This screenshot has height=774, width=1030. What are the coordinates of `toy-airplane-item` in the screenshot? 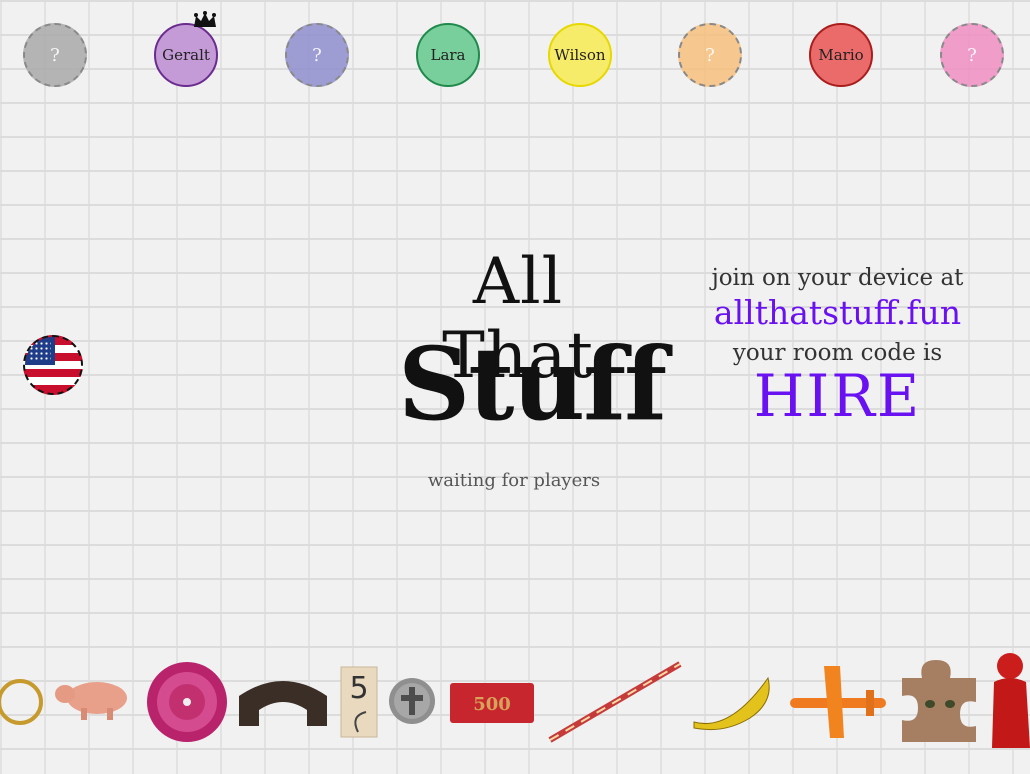 It's located at (838, 702).